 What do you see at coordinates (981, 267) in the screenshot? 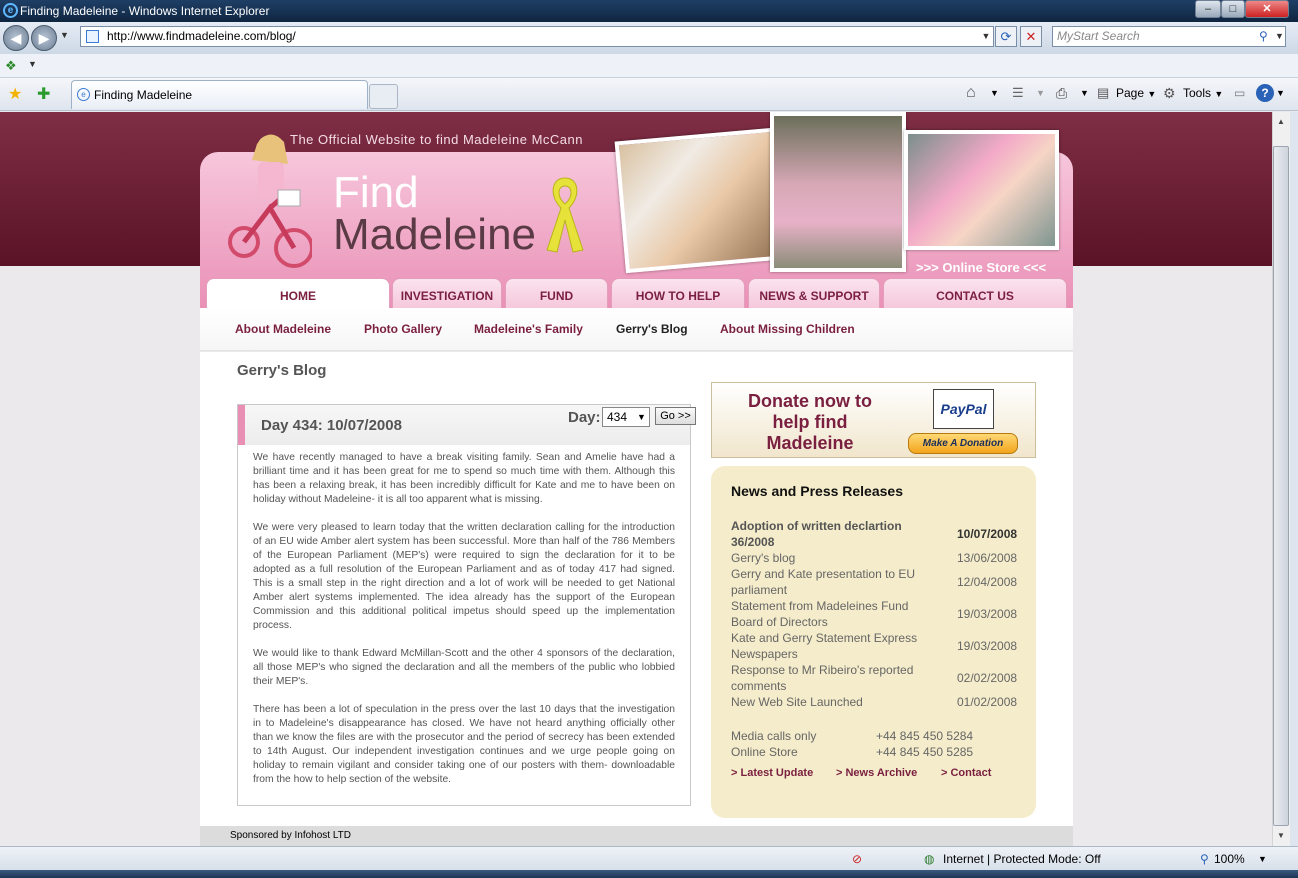
I see `online-store-link: >>> Online Store <<<` at bounding box center [981, 267].